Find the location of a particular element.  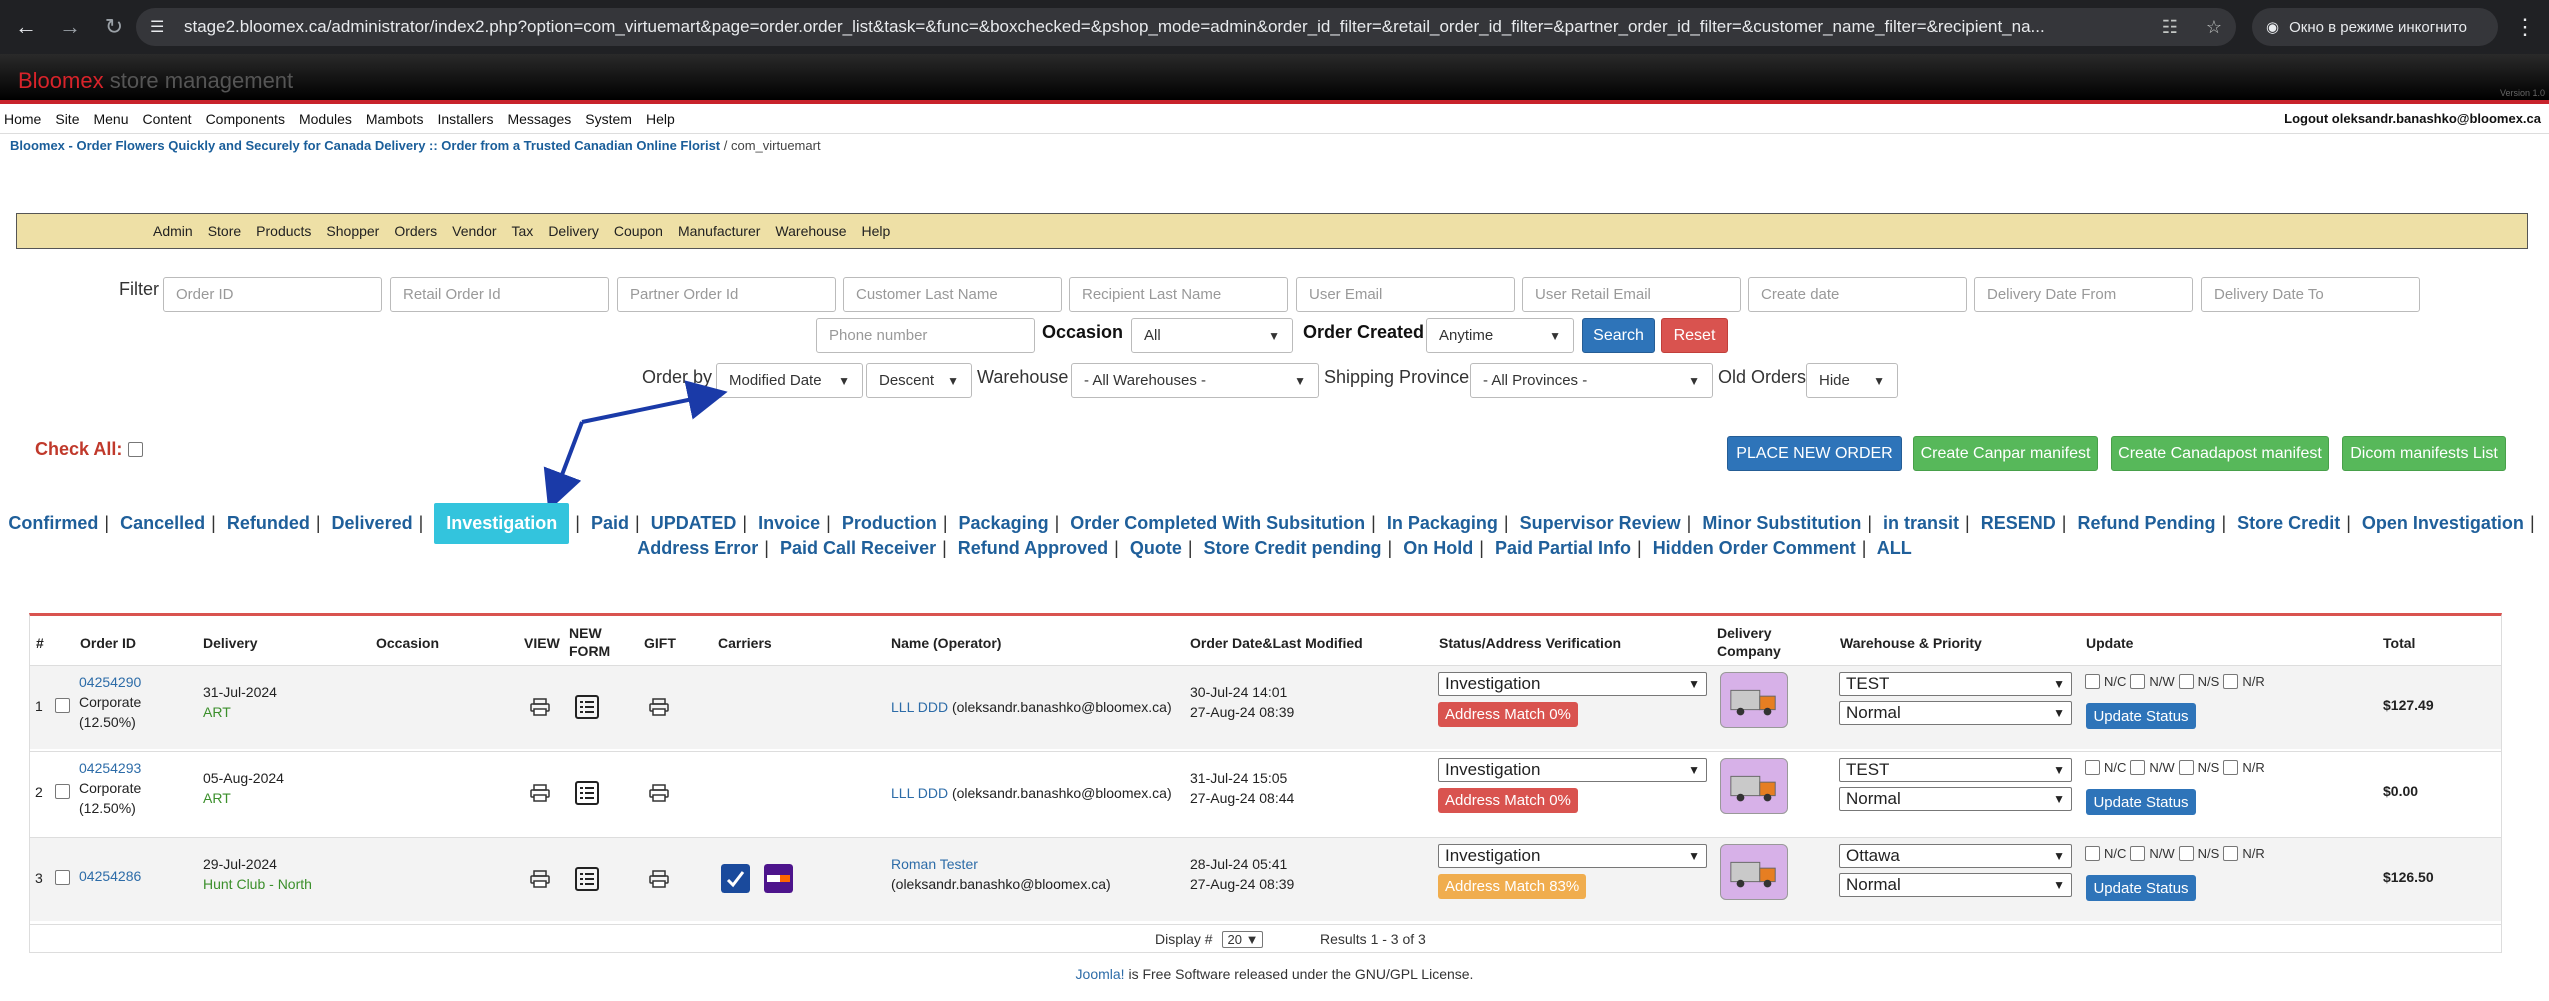

status-link-store-credit: Store Credit is located at coordinates (2288, 523).